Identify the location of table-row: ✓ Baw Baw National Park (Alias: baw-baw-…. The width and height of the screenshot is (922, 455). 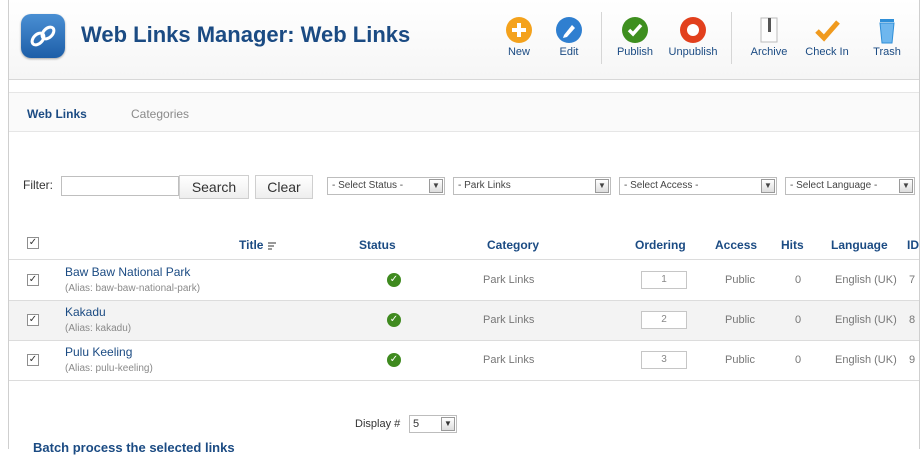
(464, 281).